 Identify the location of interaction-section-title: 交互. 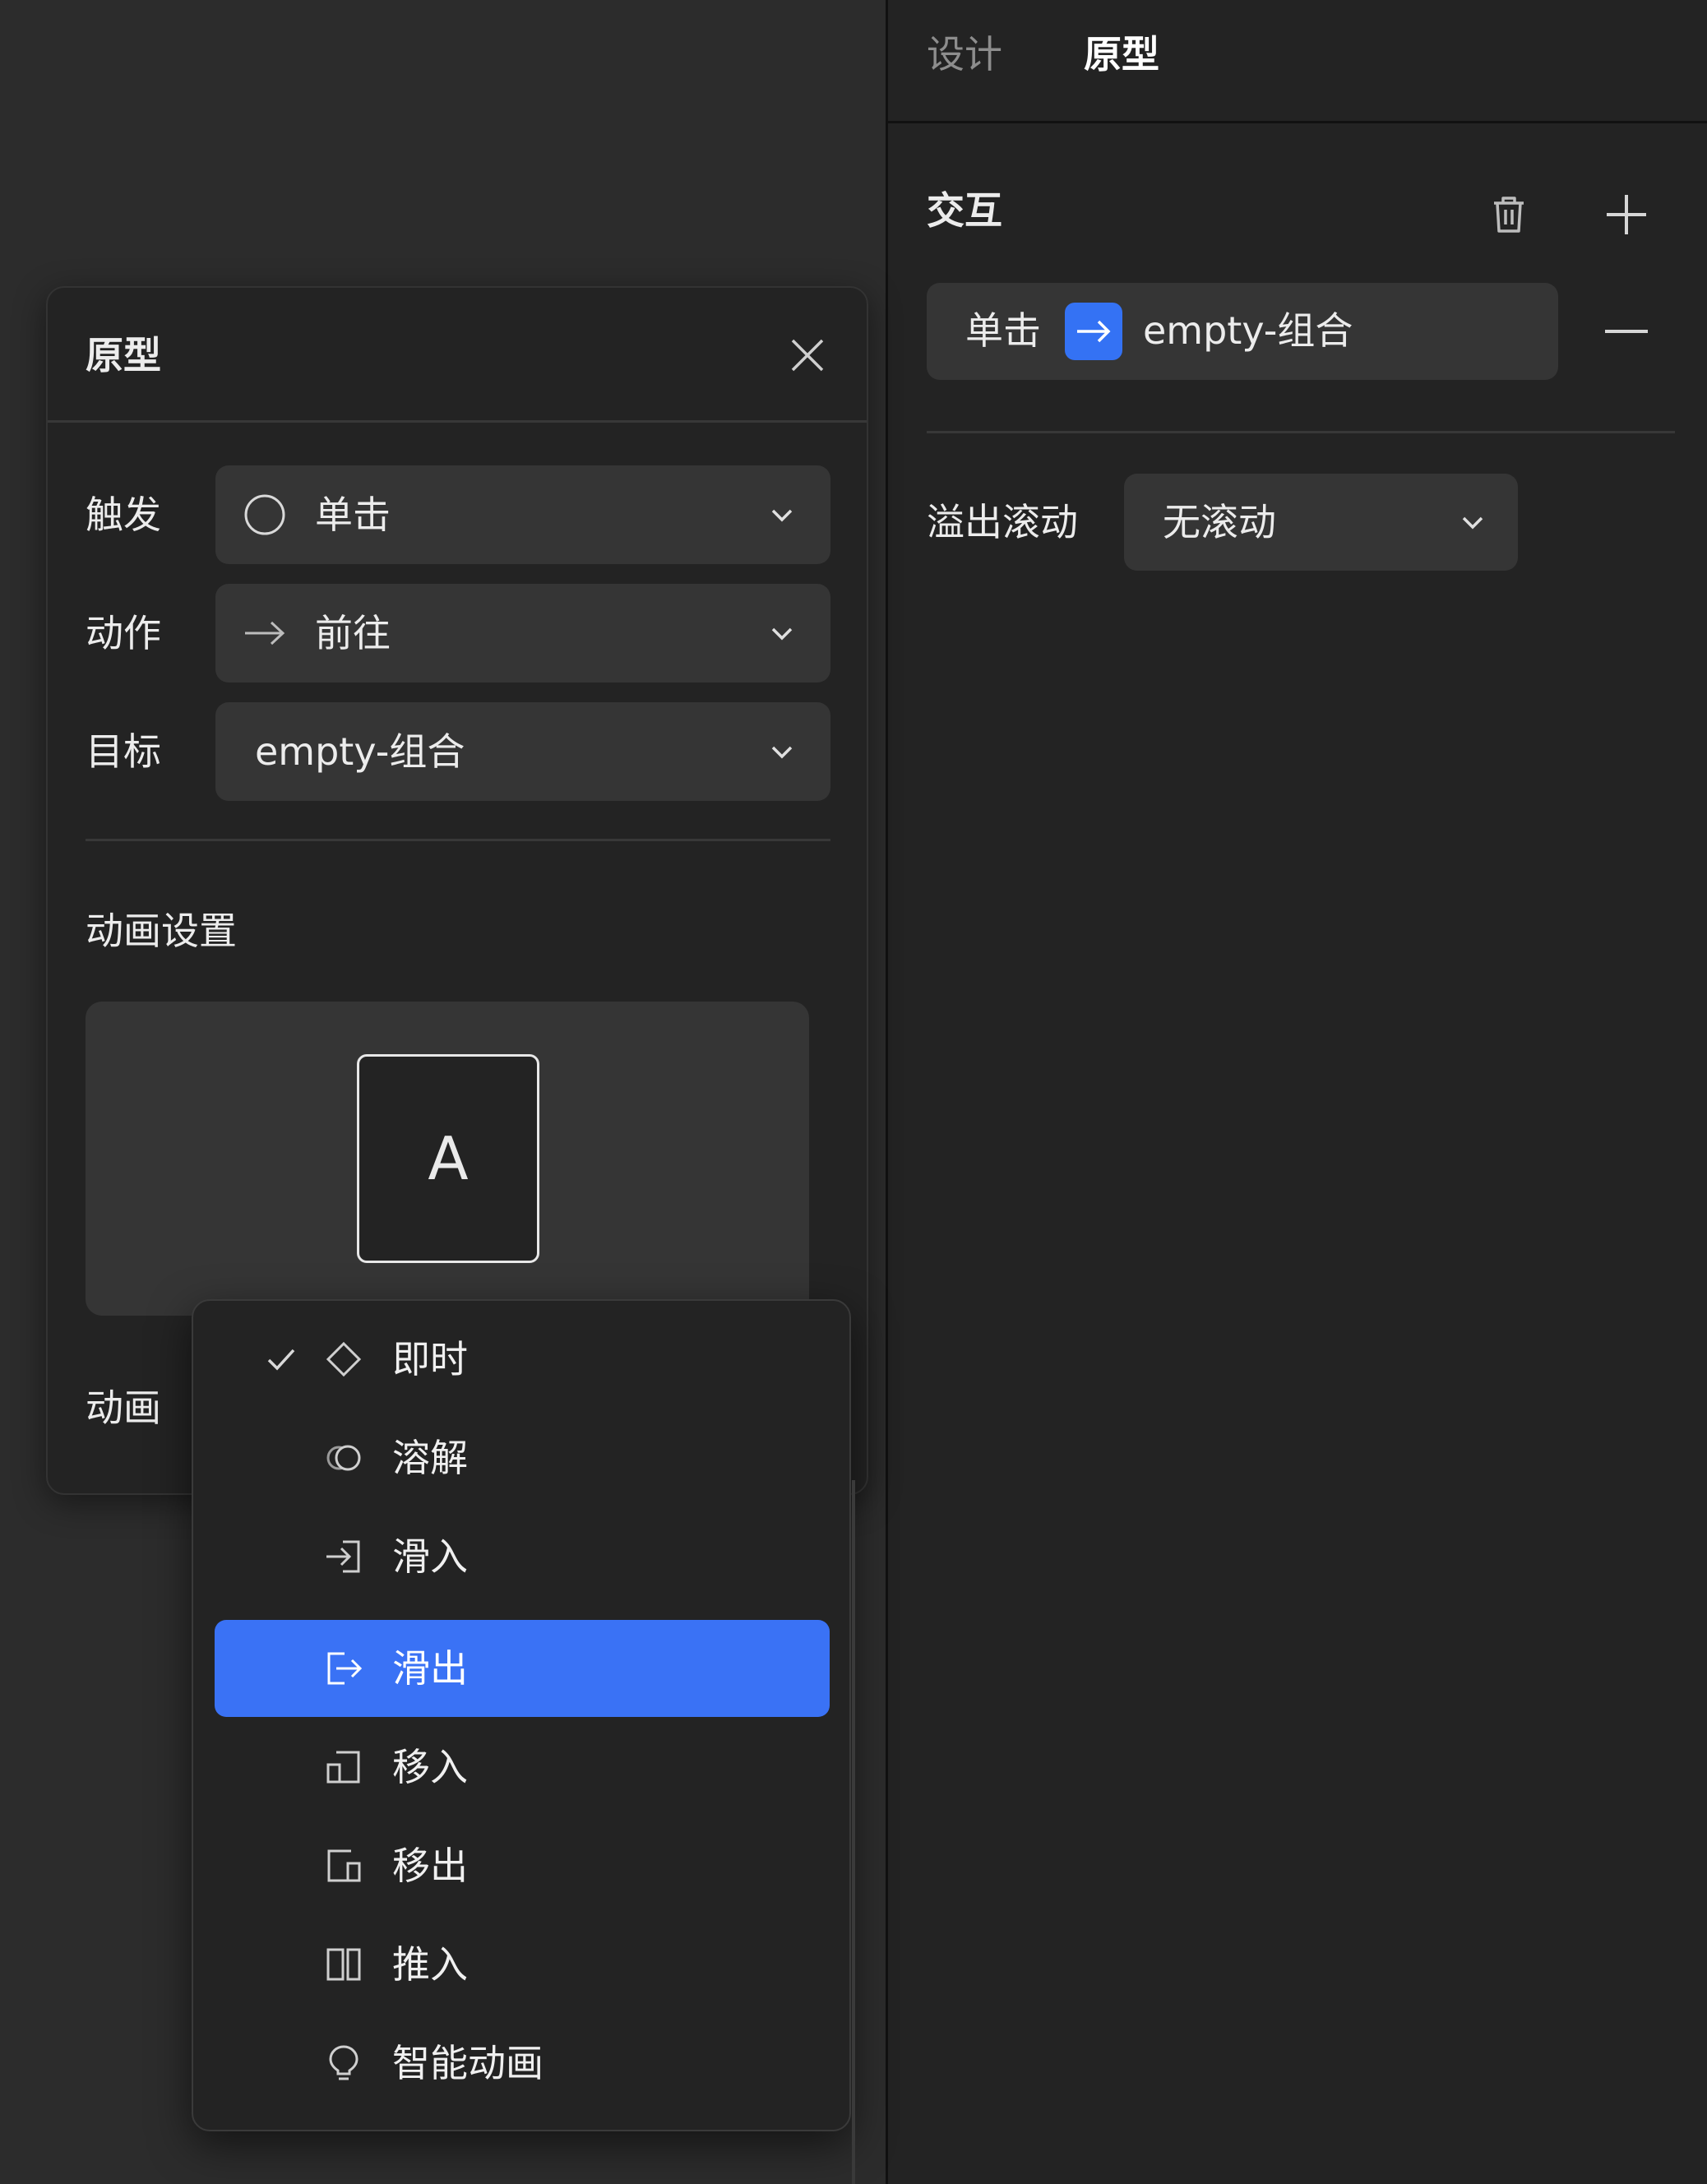
(965, 210).